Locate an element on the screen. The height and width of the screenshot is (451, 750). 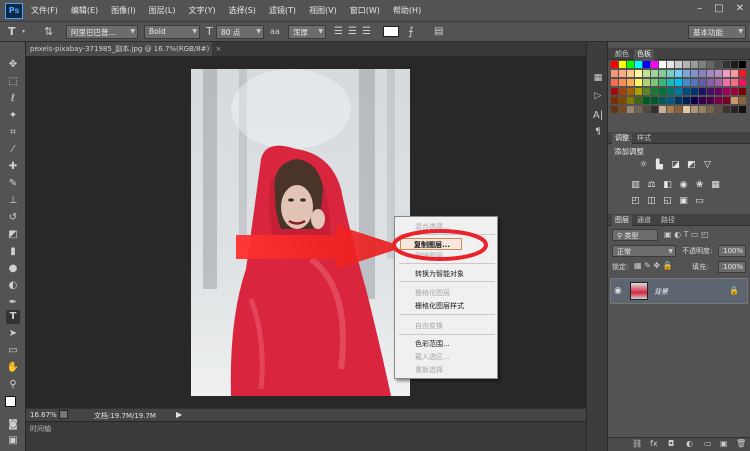
status-info-icon is located at coordinates (63, 414).